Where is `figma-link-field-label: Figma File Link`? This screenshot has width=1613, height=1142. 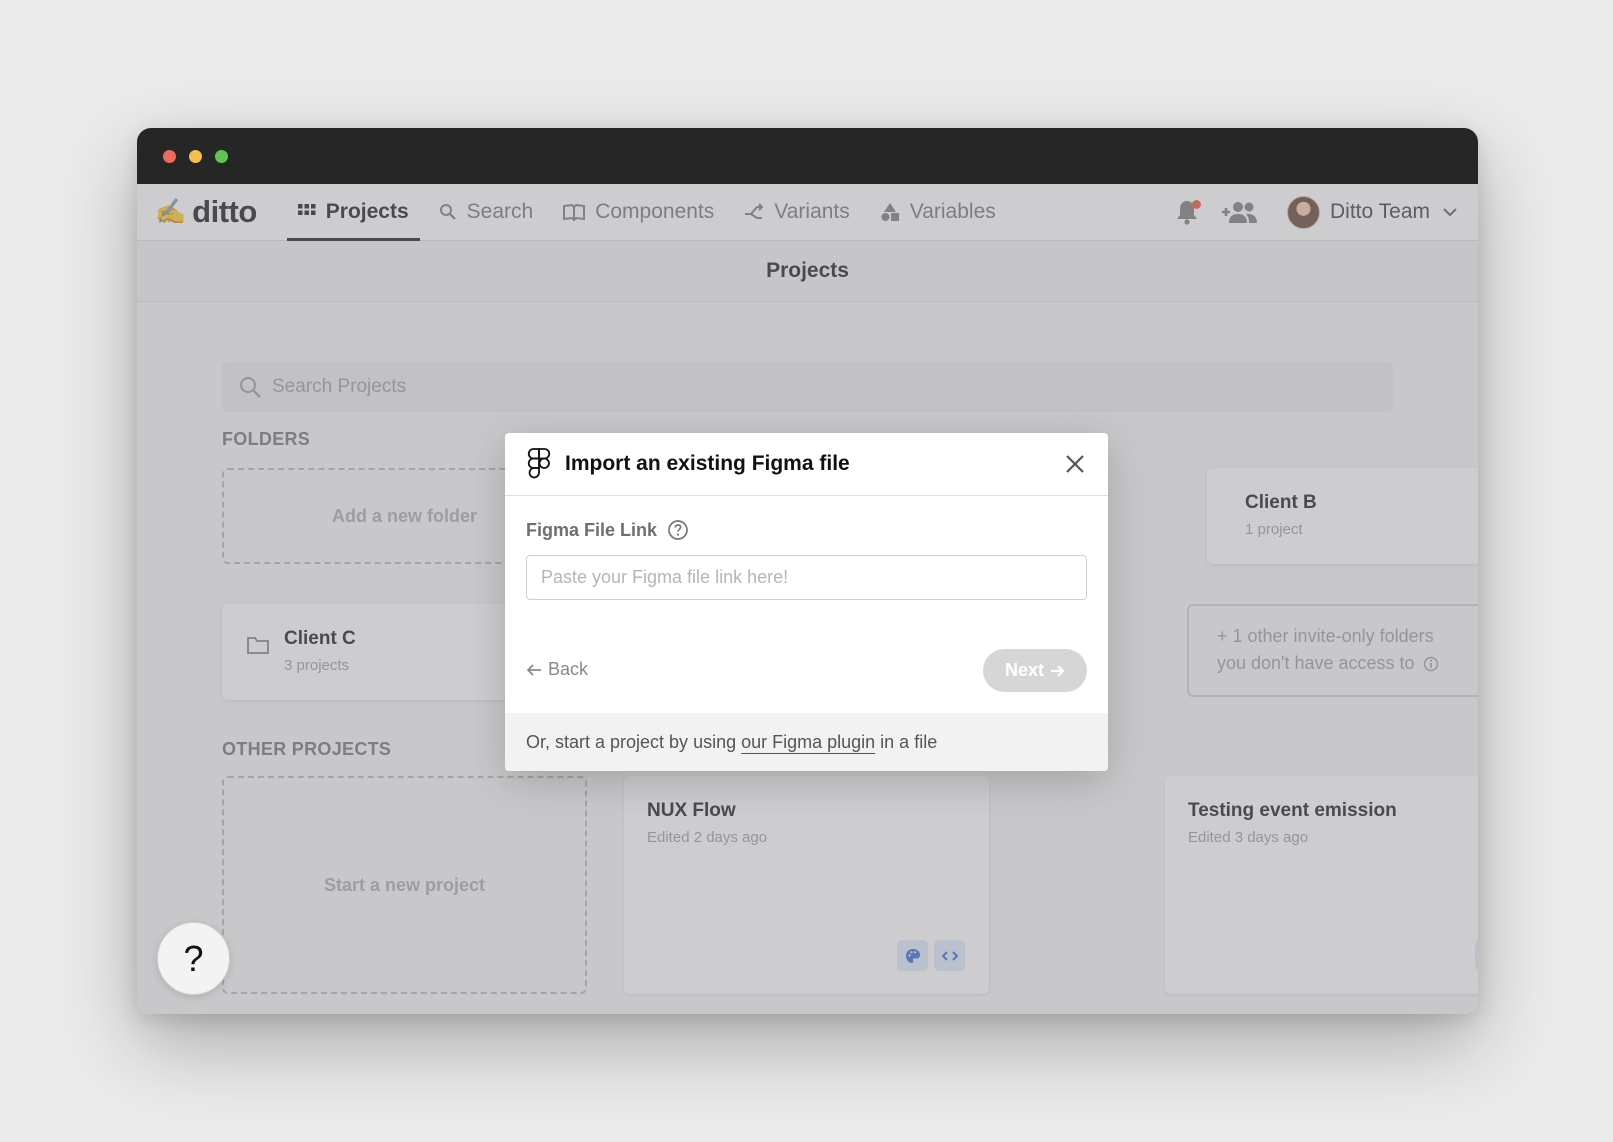 figma-link-field-label: Figma File Link is located at coordinates (607, 530).